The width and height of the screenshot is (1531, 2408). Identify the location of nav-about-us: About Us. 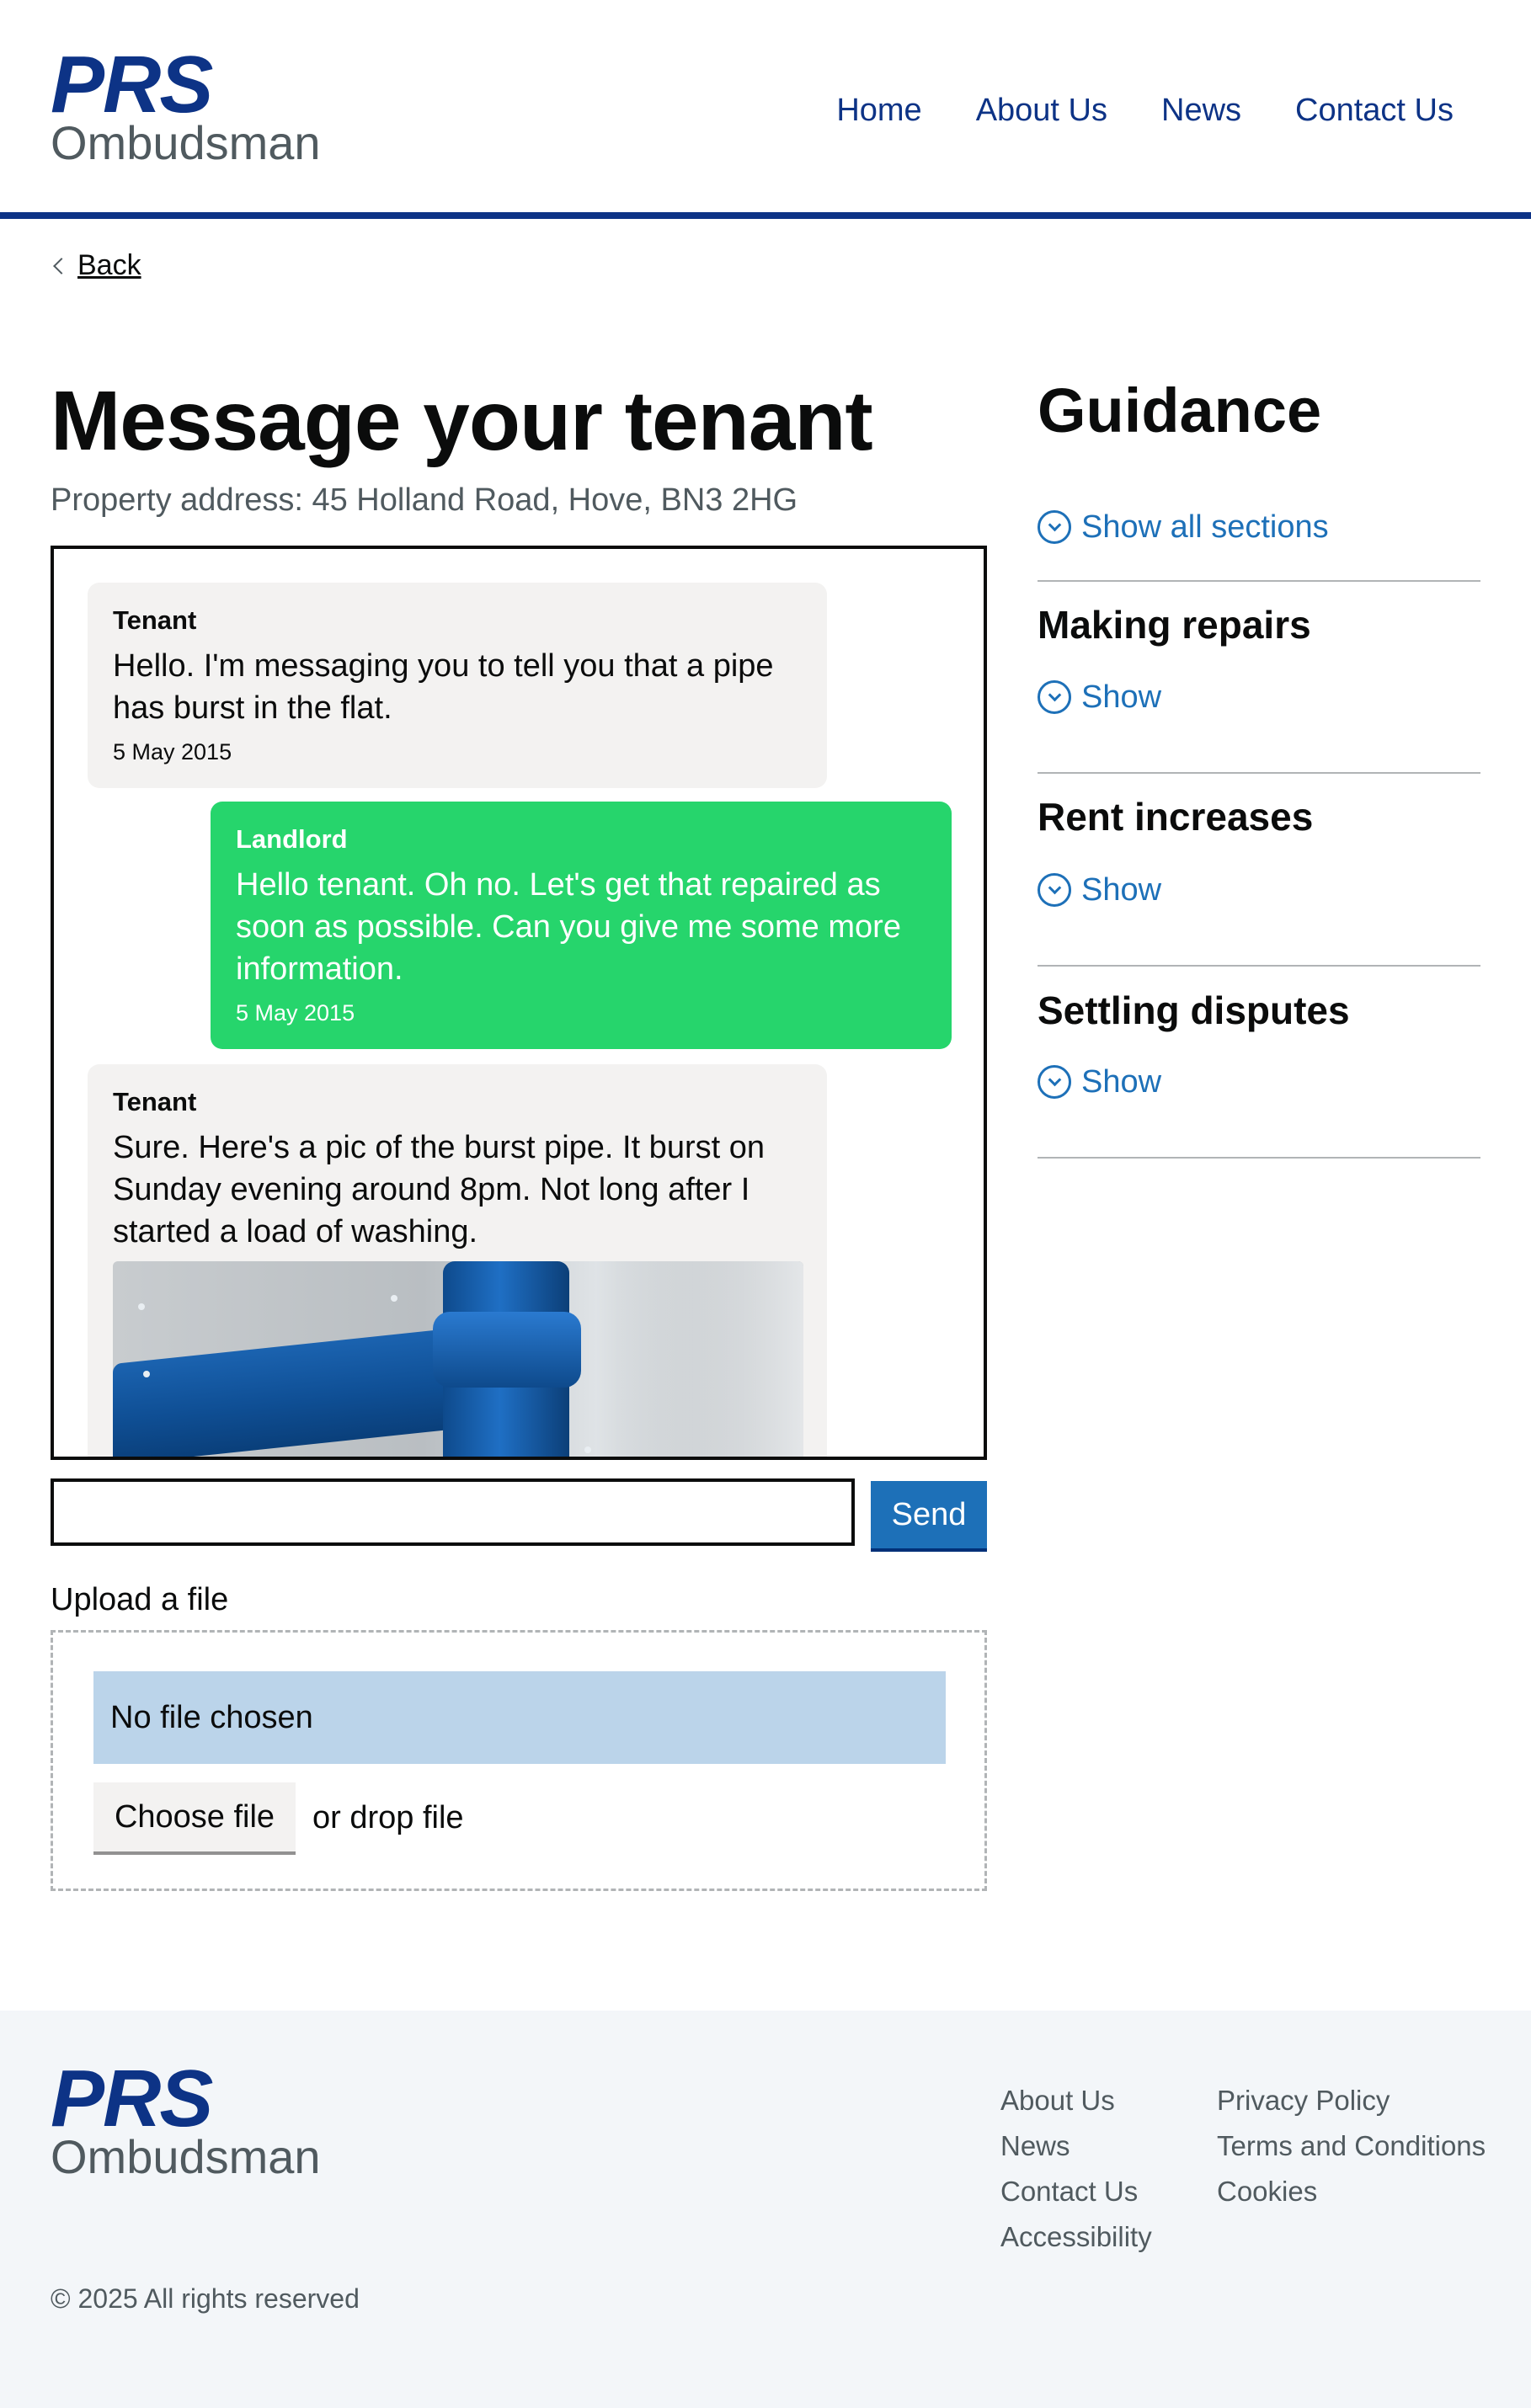
(1041, 110).